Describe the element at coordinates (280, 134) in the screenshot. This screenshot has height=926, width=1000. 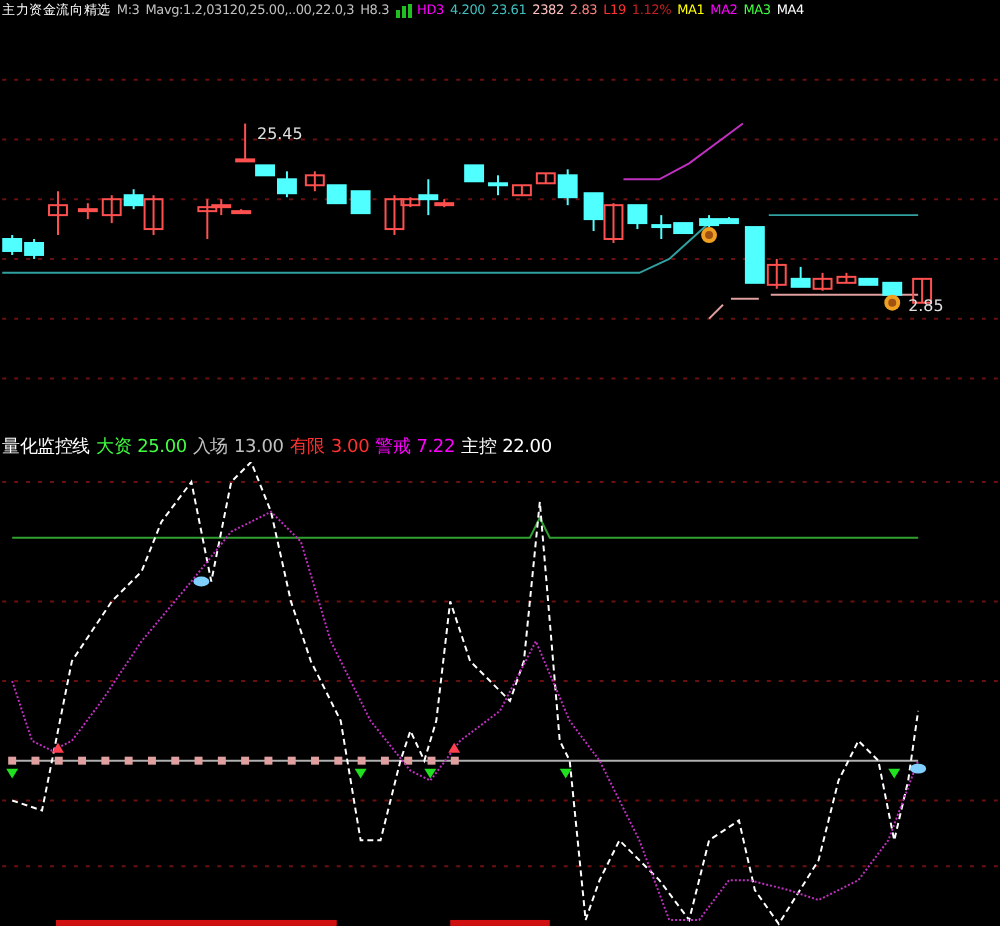
I see `price-label: 25.45` at that location.